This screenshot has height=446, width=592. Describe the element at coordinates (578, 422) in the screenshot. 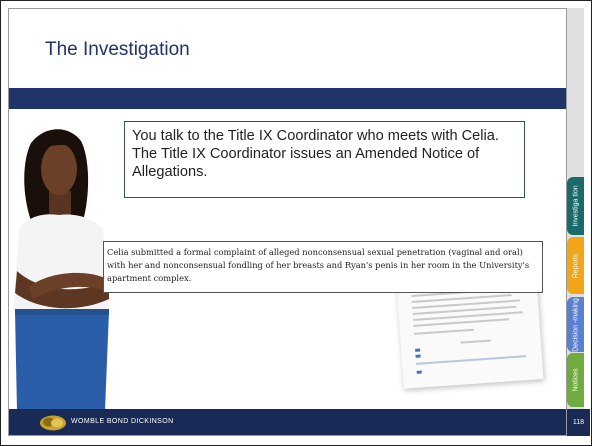

I see `page-number: 118` at that location.